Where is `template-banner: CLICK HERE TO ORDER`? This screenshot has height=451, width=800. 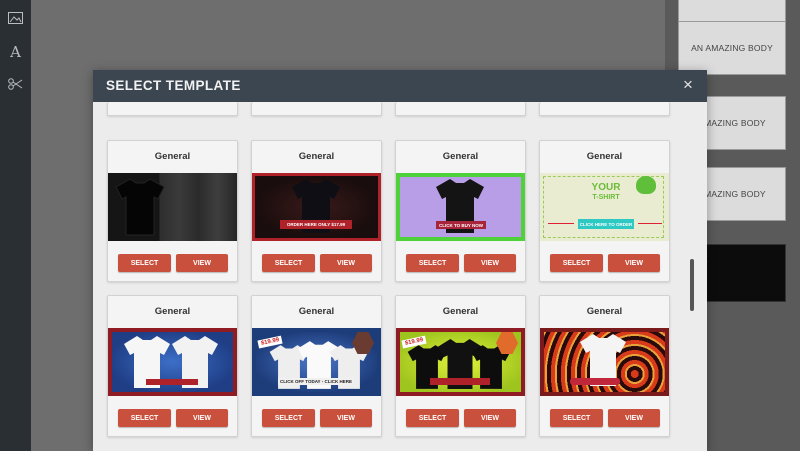 template-banner: CLICK HERE TO ORDER is located at coordinates (606, 224).